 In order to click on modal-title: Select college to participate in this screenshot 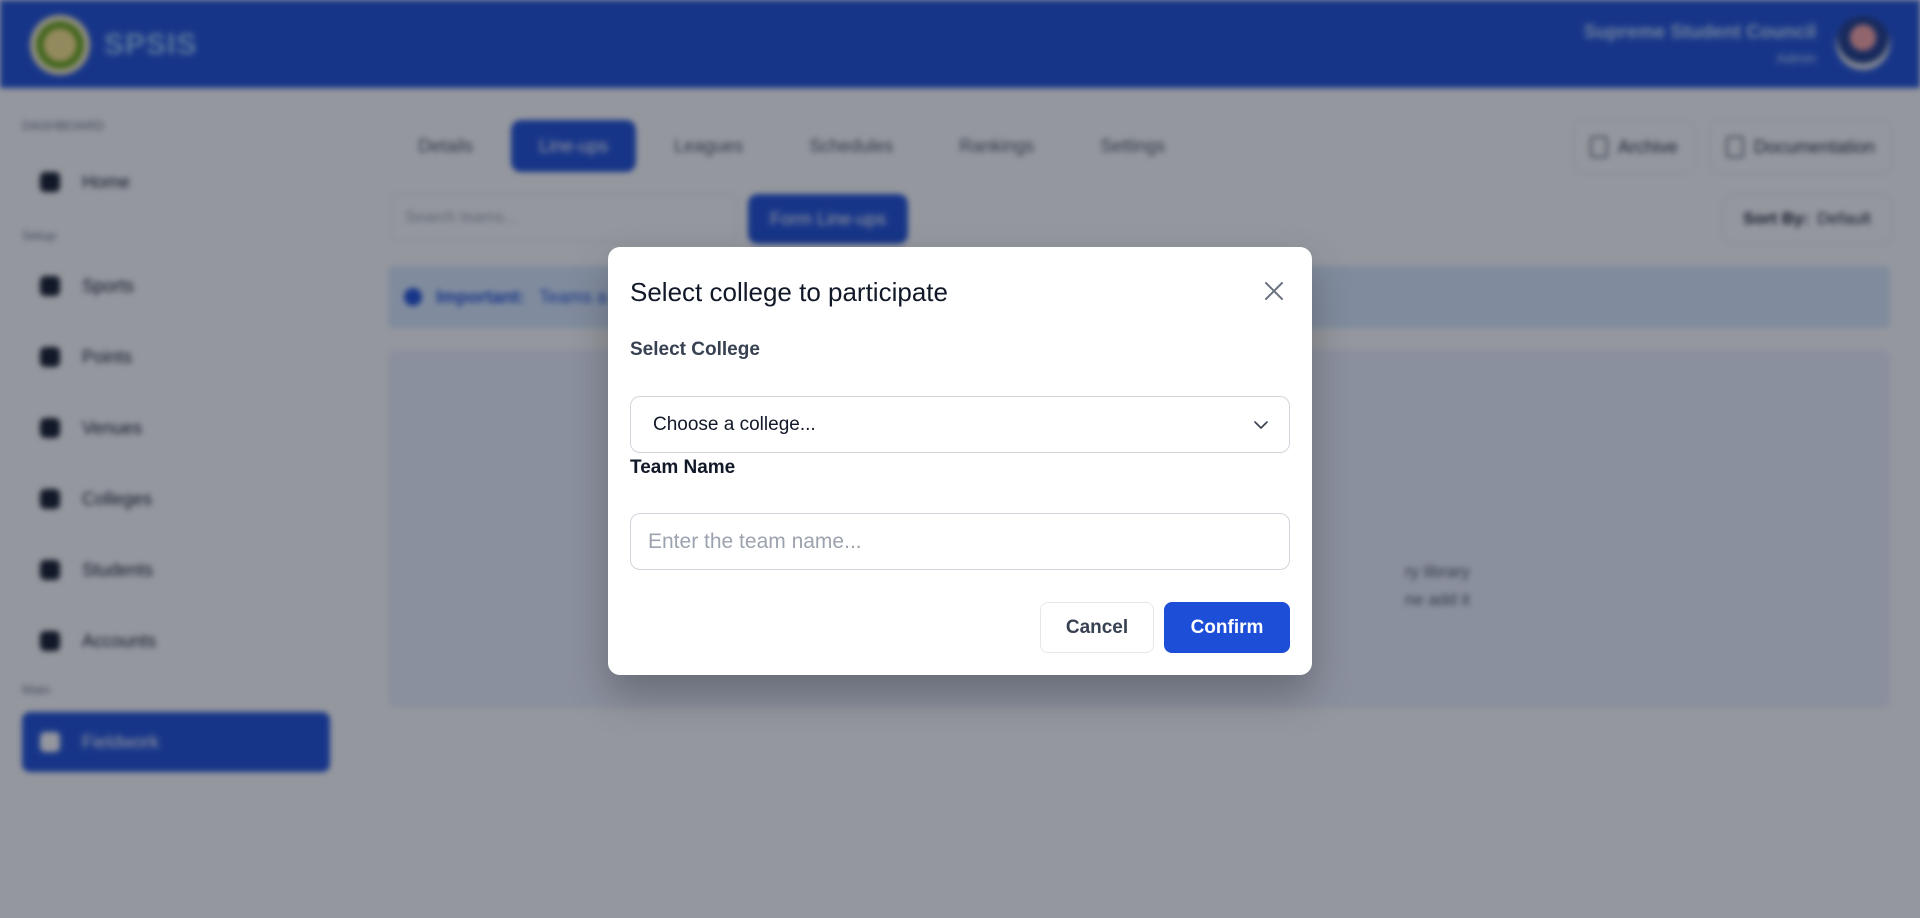, I will do `click(789, 292)`.